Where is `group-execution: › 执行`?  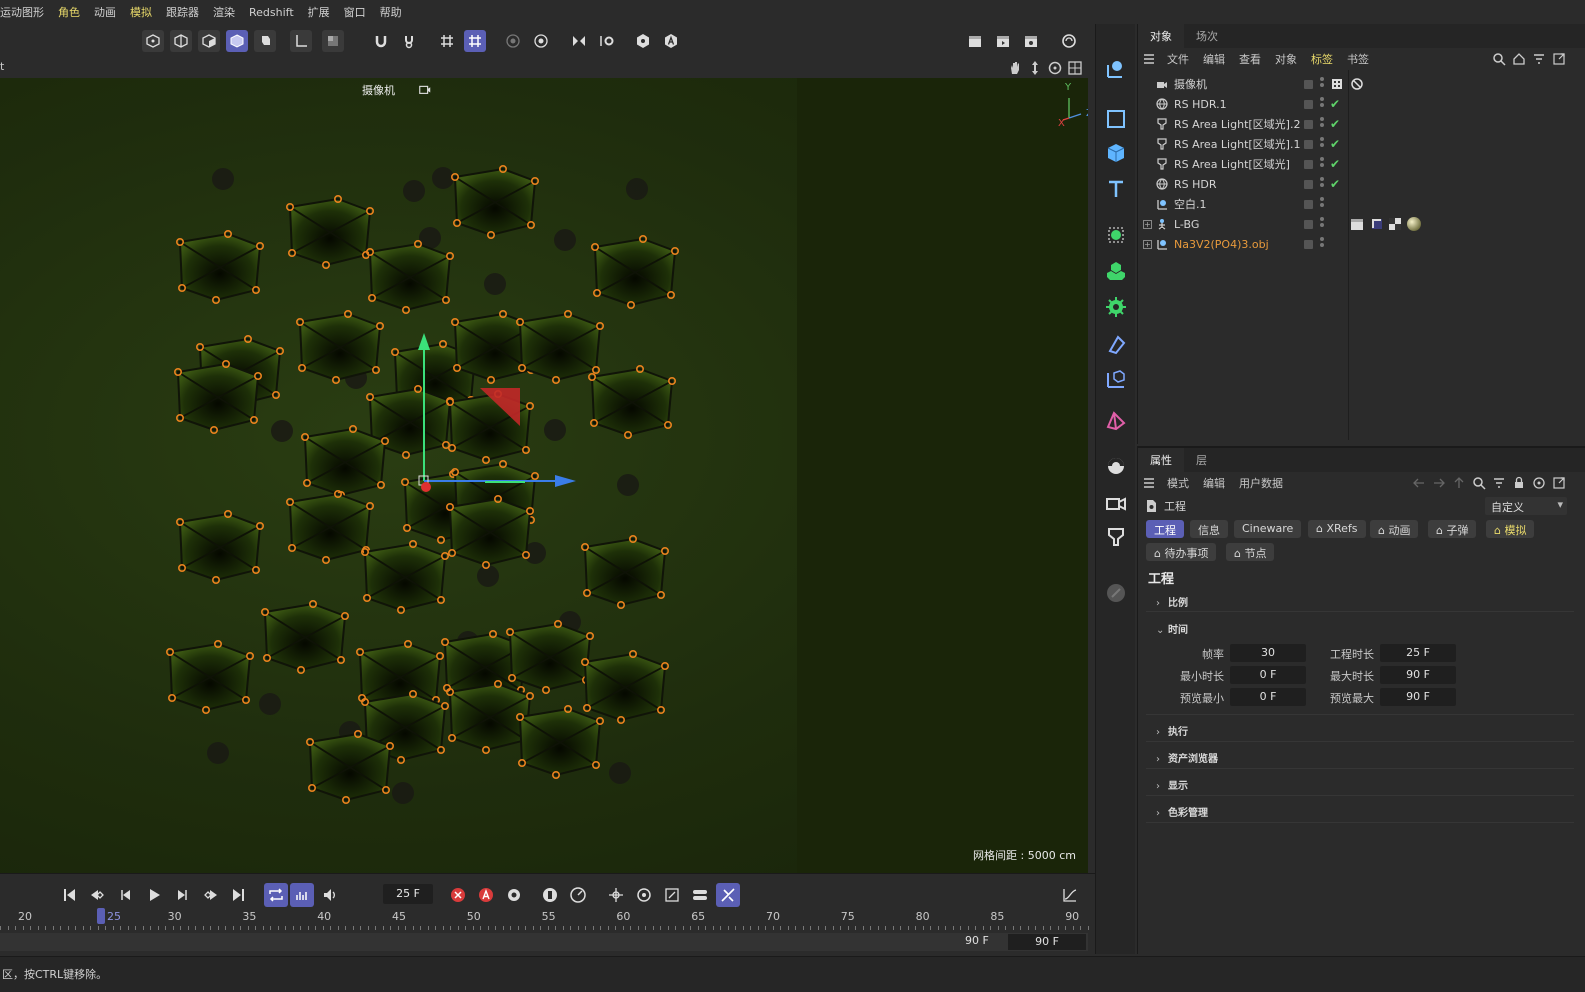
group-execution: › 执行 is located at coordinates (1172, 730).